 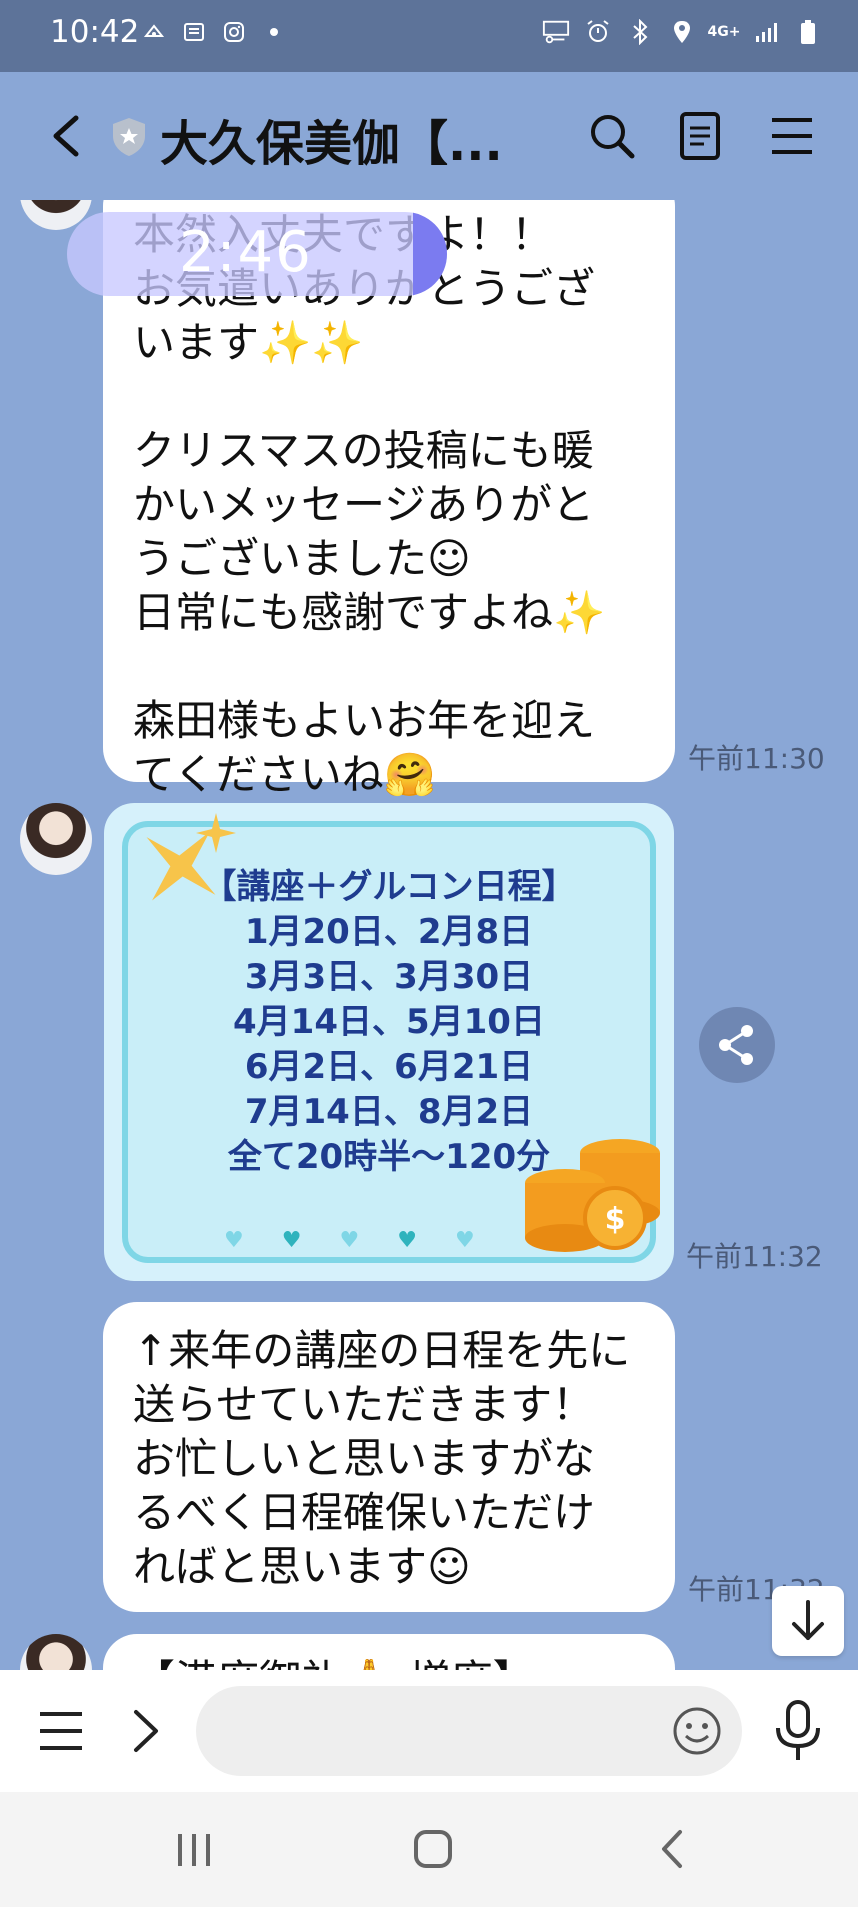 What do you see at coordinates (382, 1350) in the screenshot?
I see `message-line: ↑来年の講座の日程を先に` at bounding box center [382, 1350].